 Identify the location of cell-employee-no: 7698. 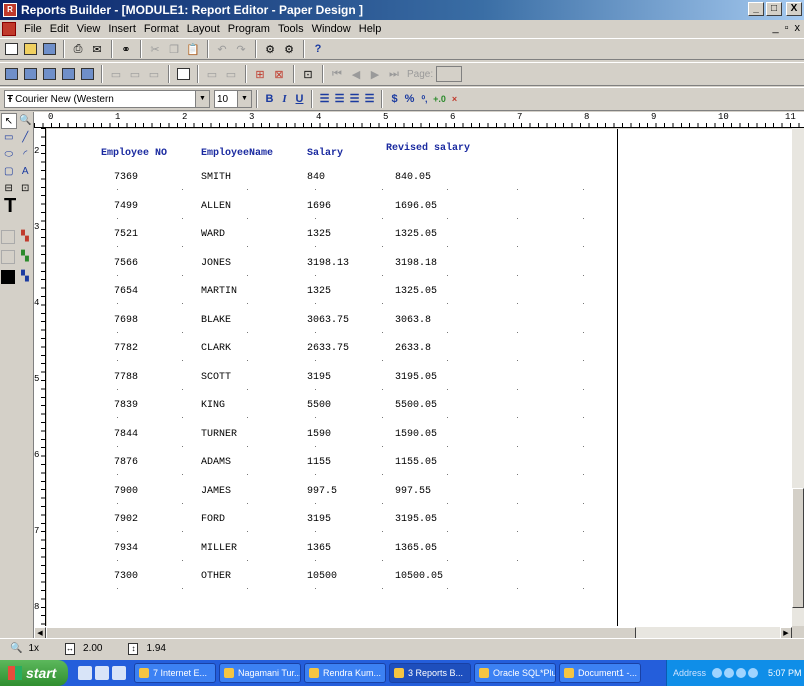
(126, 320).